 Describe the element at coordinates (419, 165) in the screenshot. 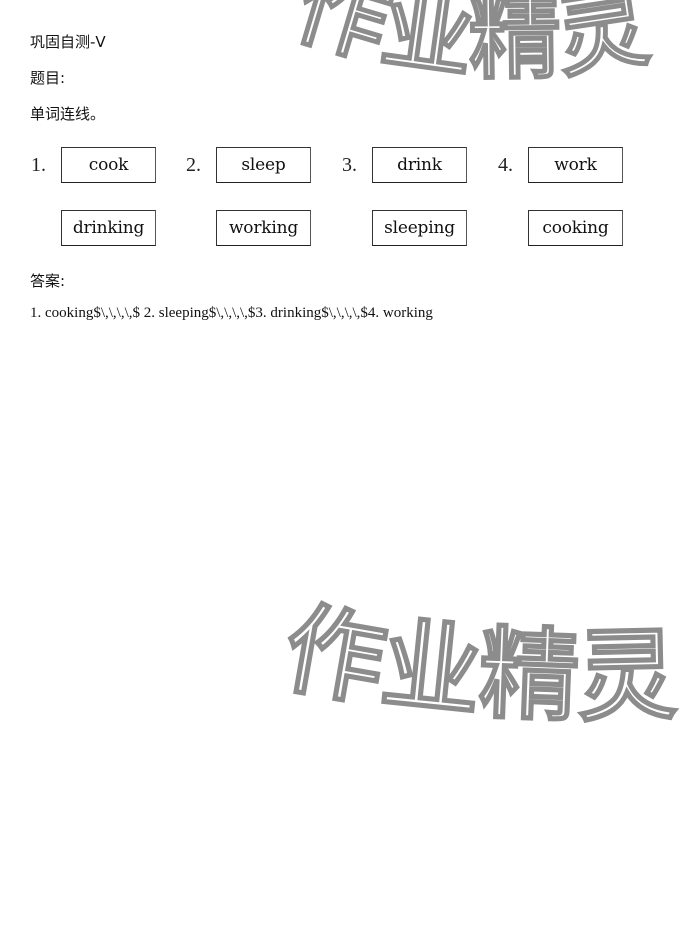

I see `word-box-top: drink` at that location.